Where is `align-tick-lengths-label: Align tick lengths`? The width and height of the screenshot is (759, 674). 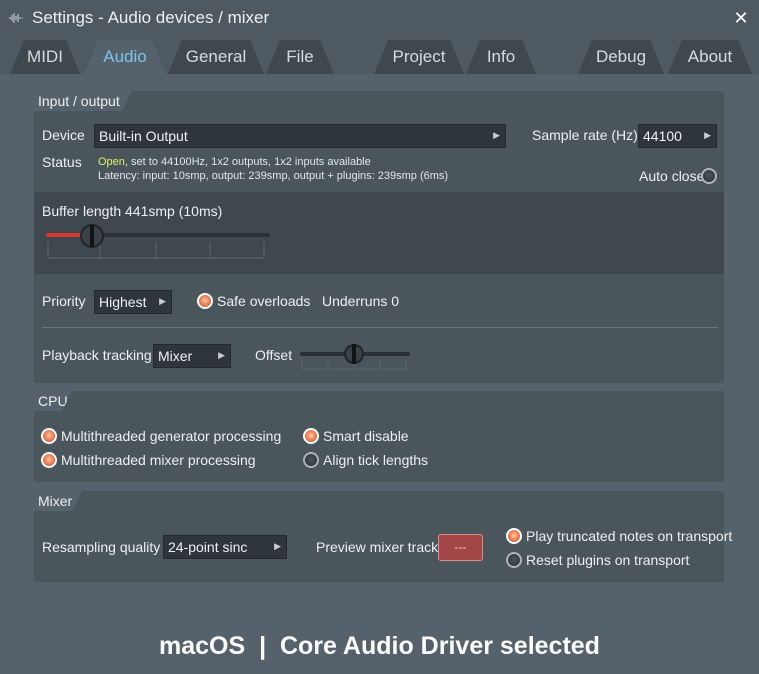 align-tick-lengths-label: Align tick lengths is located at coordinates (376, 460).